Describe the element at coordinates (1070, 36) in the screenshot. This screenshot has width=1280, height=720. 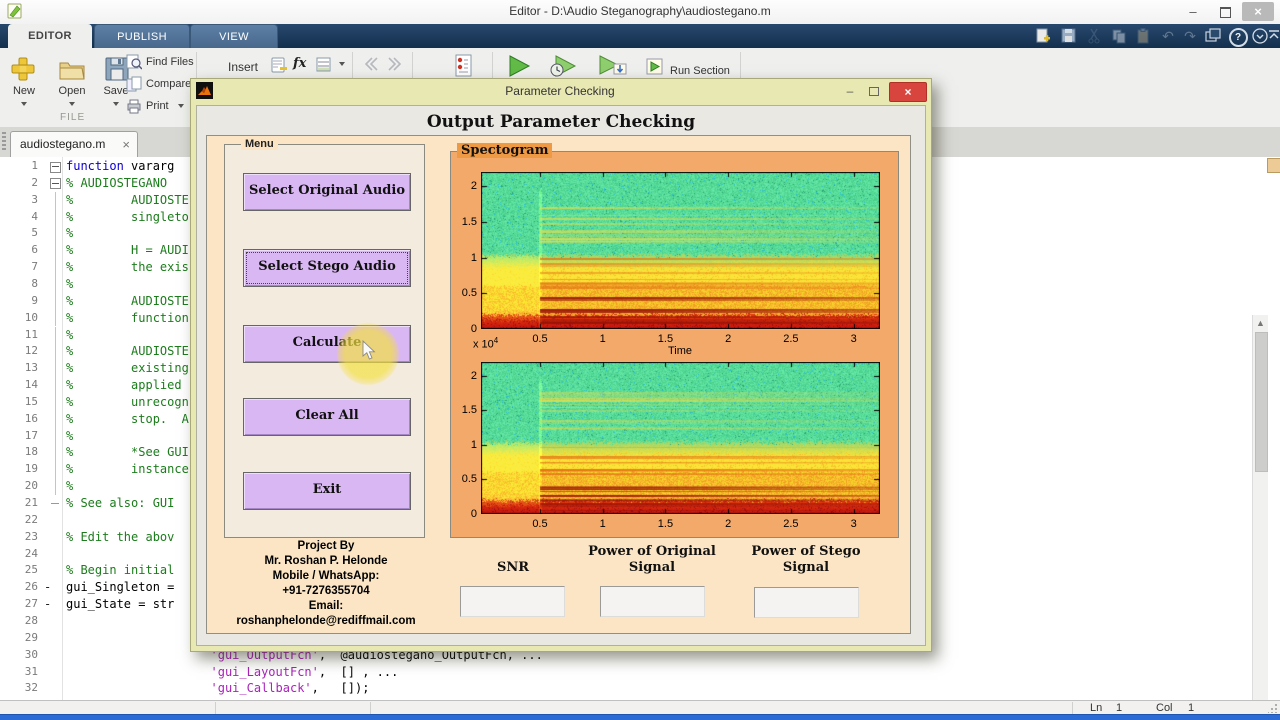
I see `save-icon` at that location.